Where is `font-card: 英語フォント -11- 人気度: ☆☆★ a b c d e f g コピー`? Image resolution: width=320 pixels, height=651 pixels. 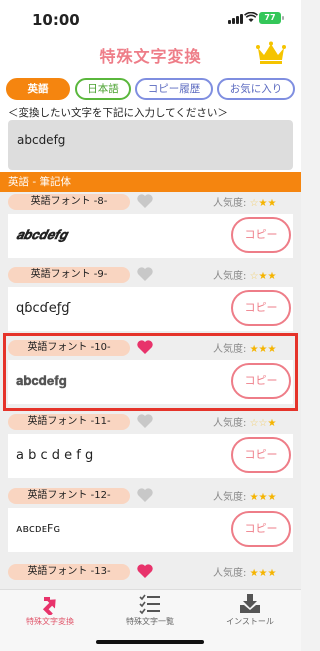
font-card: 英語フォント -11- 人気度: ☆☆★ a b c d e f g コピー is located at coordinates (150, 446).